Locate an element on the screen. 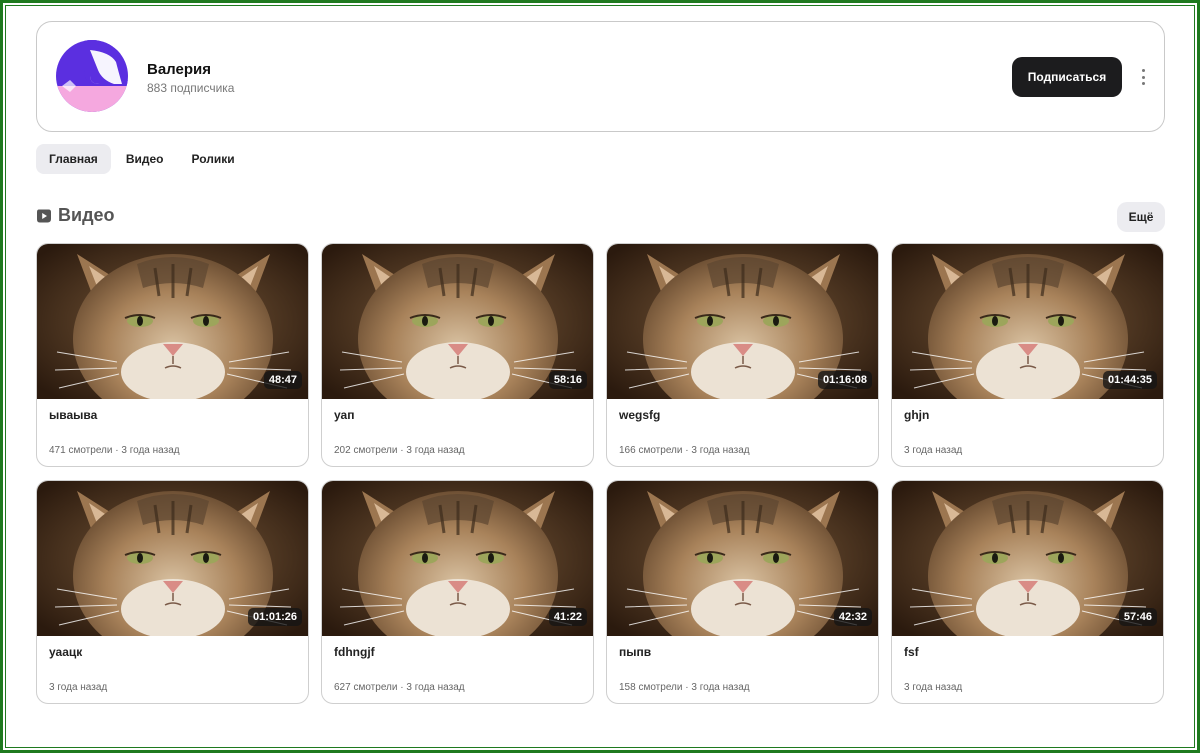 The height and width of the screenshot is (753, 1200). video-duration: 48:47 is located at coordinates (282, 380).